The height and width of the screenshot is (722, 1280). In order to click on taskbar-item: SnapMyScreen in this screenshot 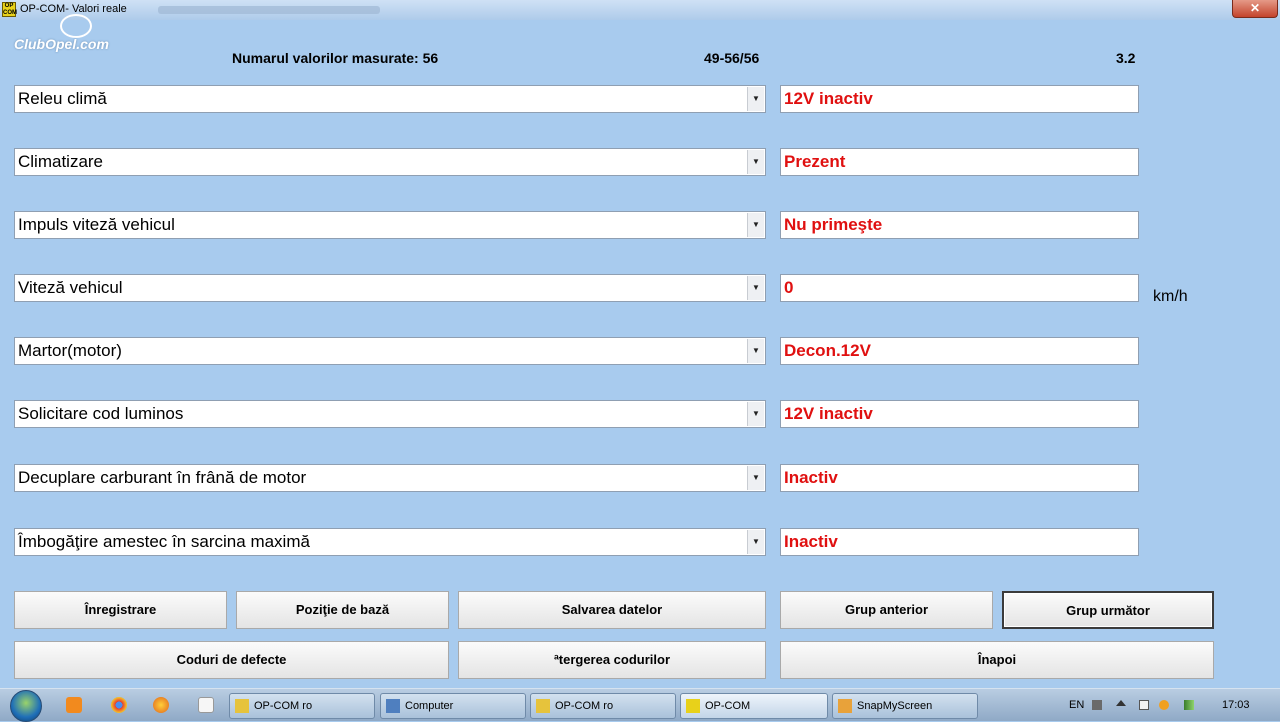, I will do `click(905, 706)`.